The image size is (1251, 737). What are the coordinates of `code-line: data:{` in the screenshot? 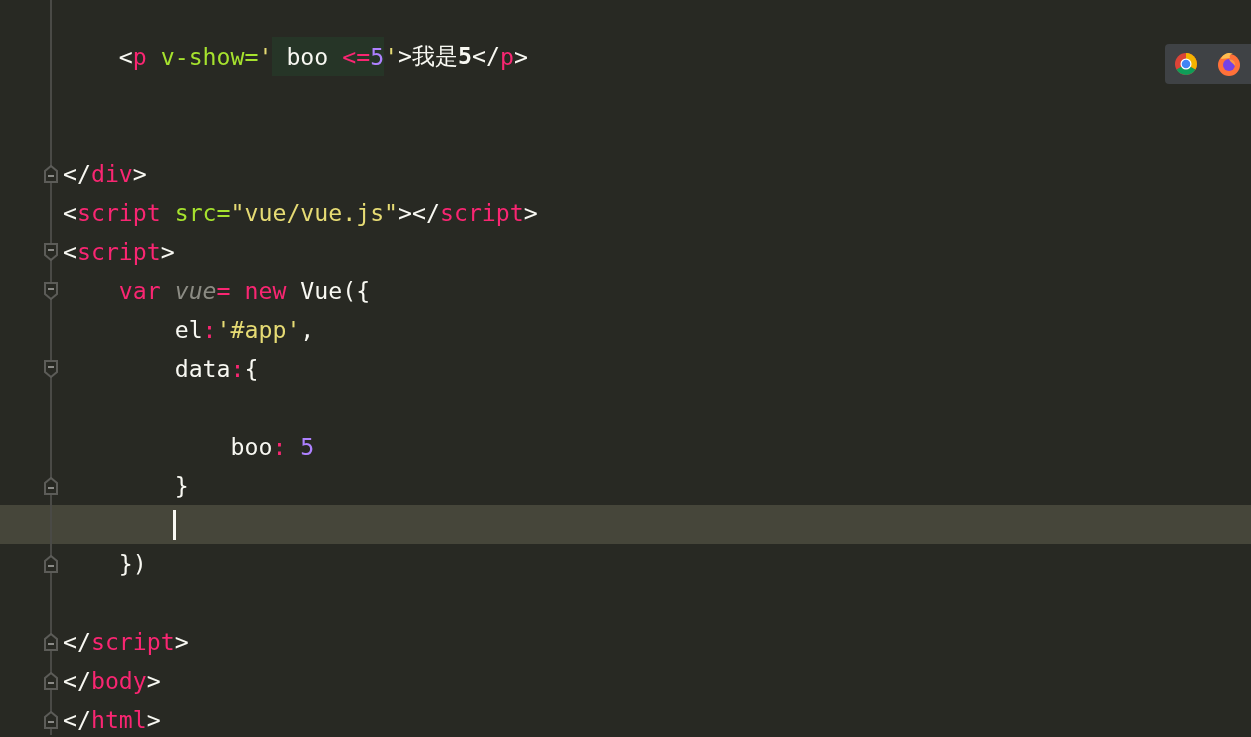 It's located at (216, 369).